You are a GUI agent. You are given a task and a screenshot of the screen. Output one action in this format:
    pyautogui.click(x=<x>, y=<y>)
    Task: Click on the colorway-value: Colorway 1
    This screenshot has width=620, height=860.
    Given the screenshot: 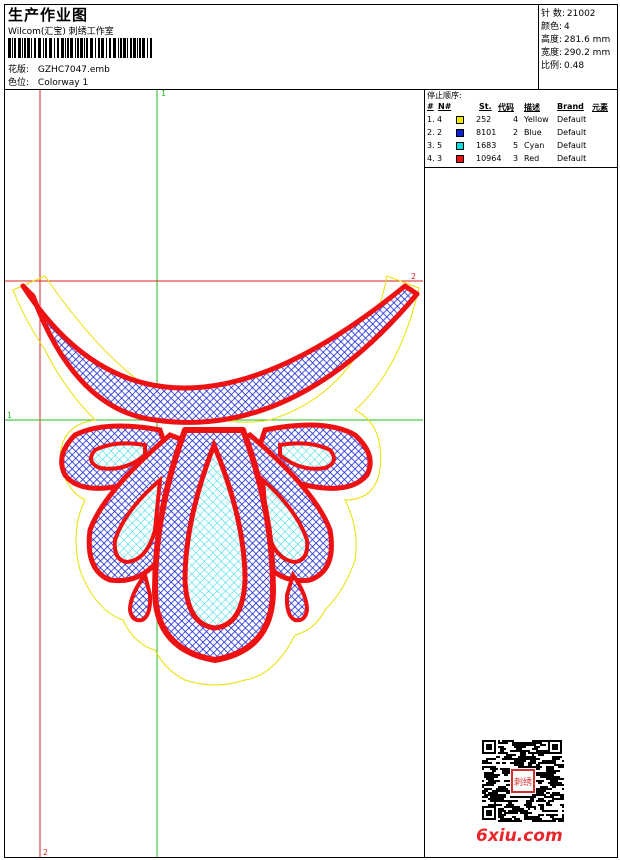 What is the action you would take?
    pyautogui.click(x=63, y=83)
    